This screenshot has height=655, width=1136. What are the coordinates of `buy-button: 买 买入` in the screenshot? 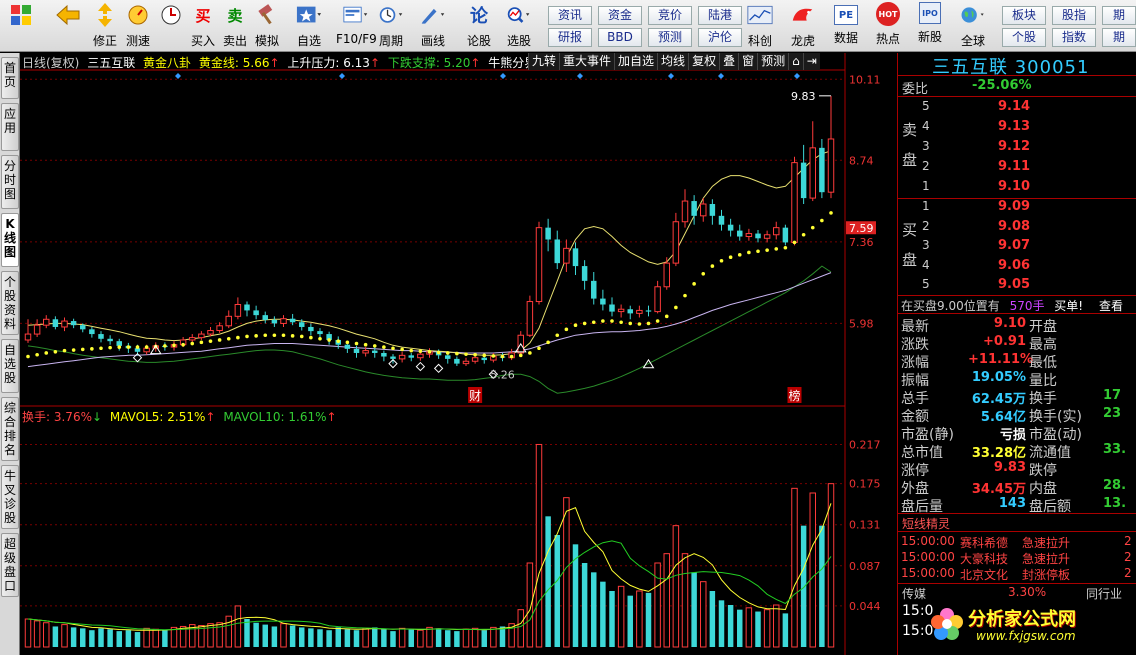 It's located at (203, 26).